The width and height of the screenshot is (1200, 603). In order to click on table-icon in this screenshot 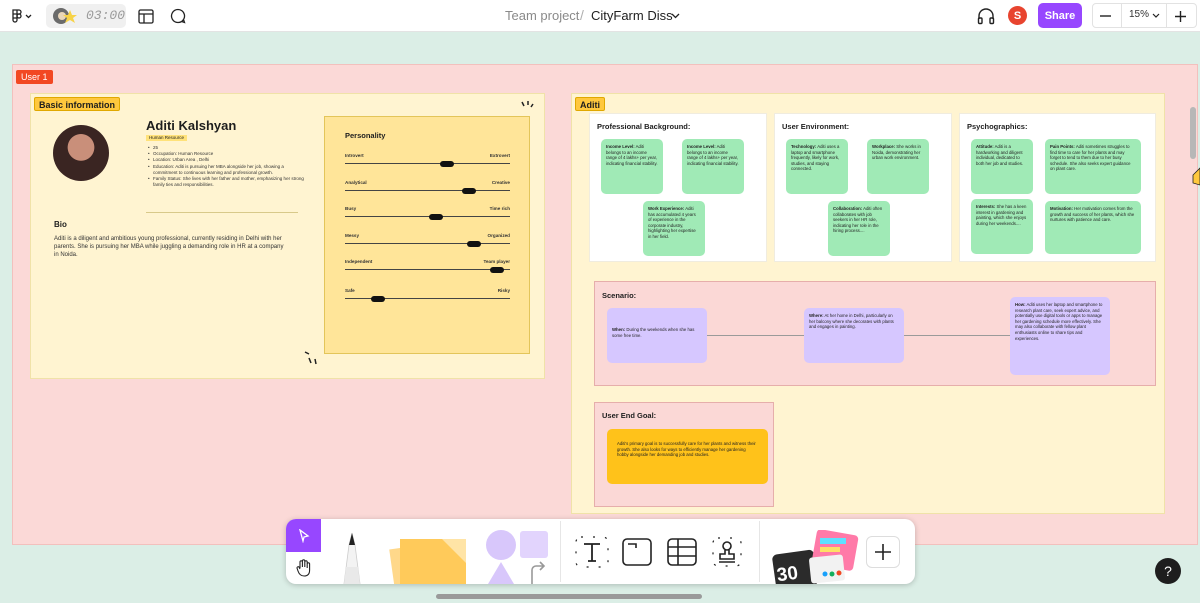, I will do `click(682, 552)`.